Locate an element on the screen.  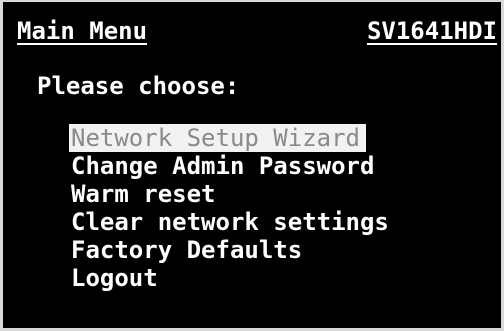
menu-item-change-admin-password: Change Admin Password is located at coordinates (232, 166).